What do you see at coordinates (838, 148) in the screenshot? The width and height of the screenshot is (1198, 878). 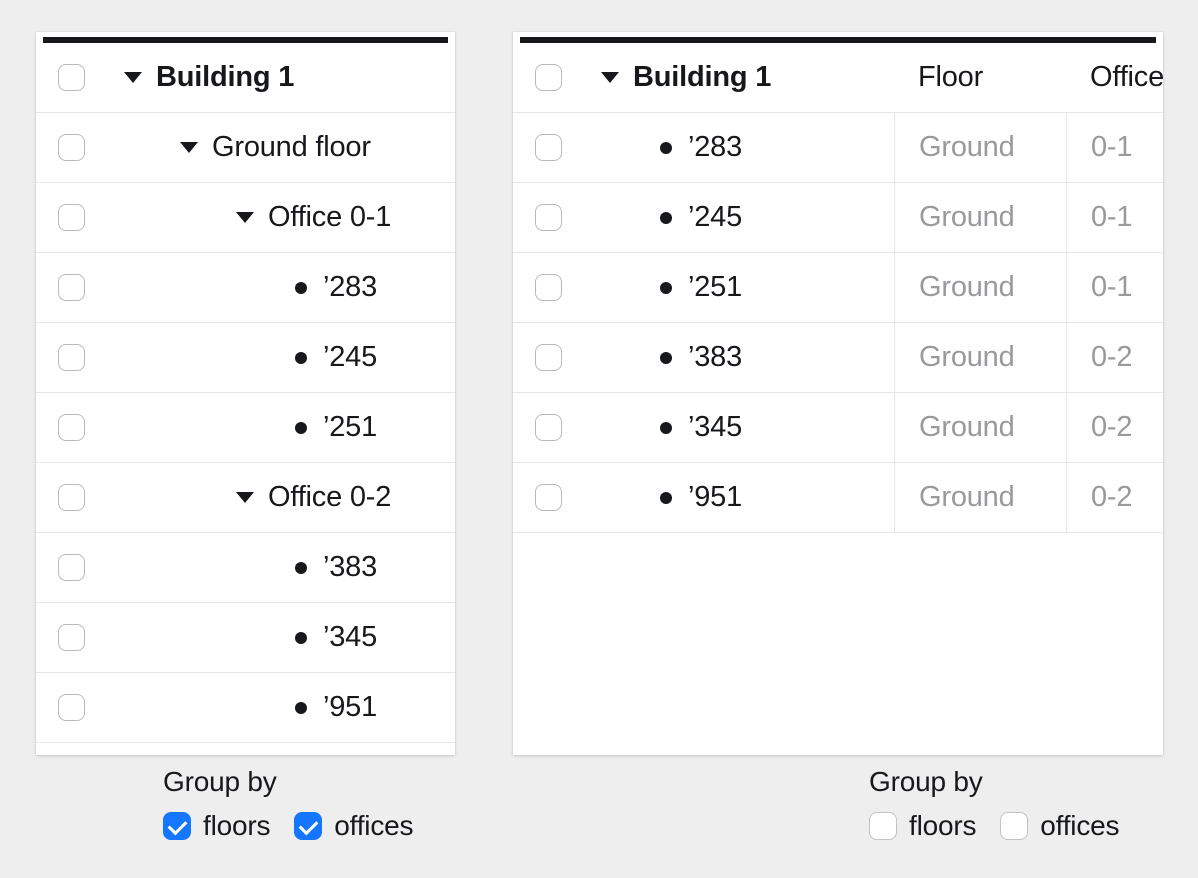 I see `table-row: ’283 Ground 0-1` at bounding box center [838, 148].